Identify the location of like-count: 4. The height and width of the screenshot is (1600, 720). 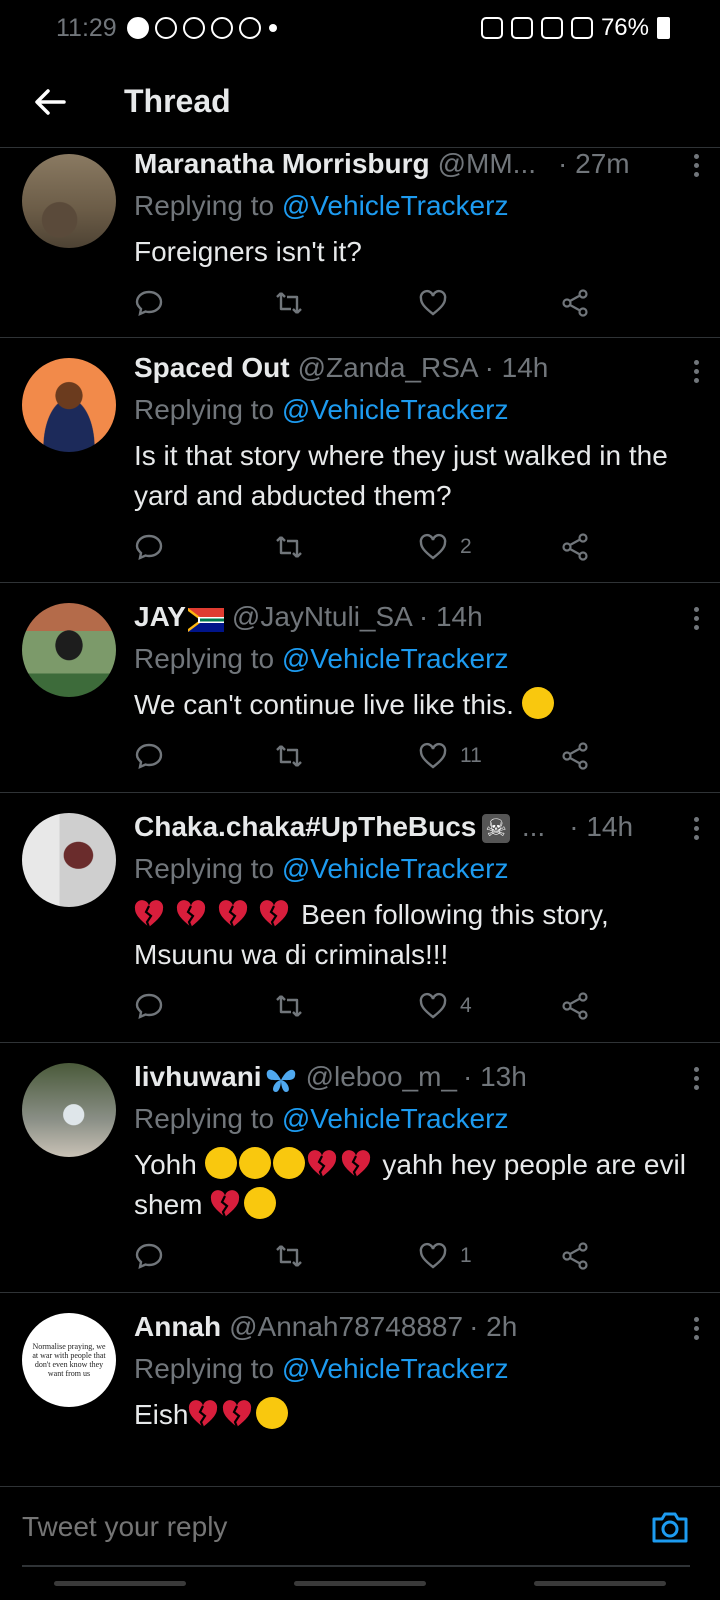
(466, 1005).